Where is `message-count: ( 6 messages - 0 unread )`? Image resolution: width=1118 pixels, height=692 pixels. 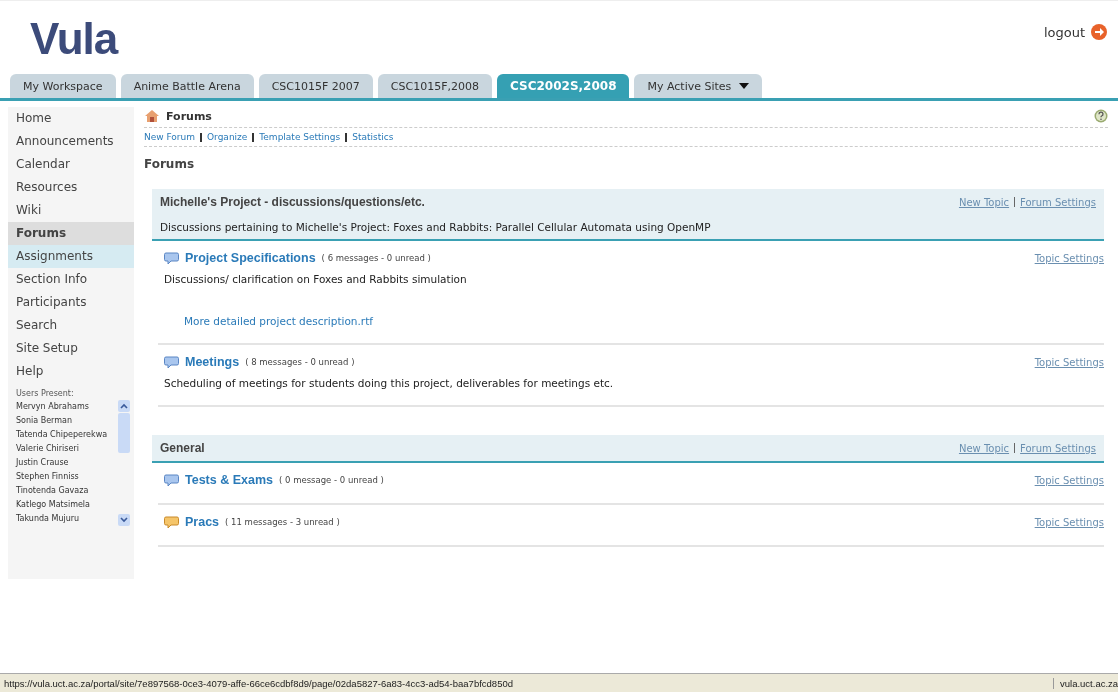 message-count: ( 6 messages - 0 unread ) is located at coordinates (376, 258).